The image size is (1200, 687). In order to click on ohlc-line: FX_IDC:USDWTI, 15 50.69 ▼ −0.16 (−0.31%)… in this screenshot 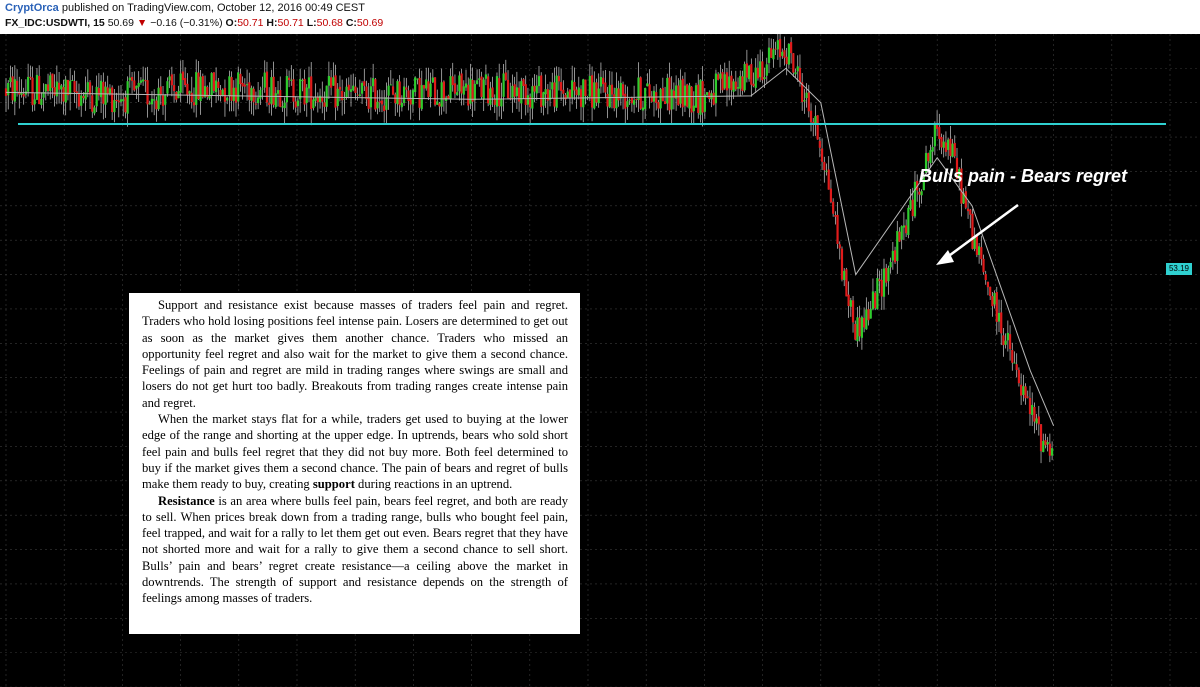, I will do `click(194, 23)`.